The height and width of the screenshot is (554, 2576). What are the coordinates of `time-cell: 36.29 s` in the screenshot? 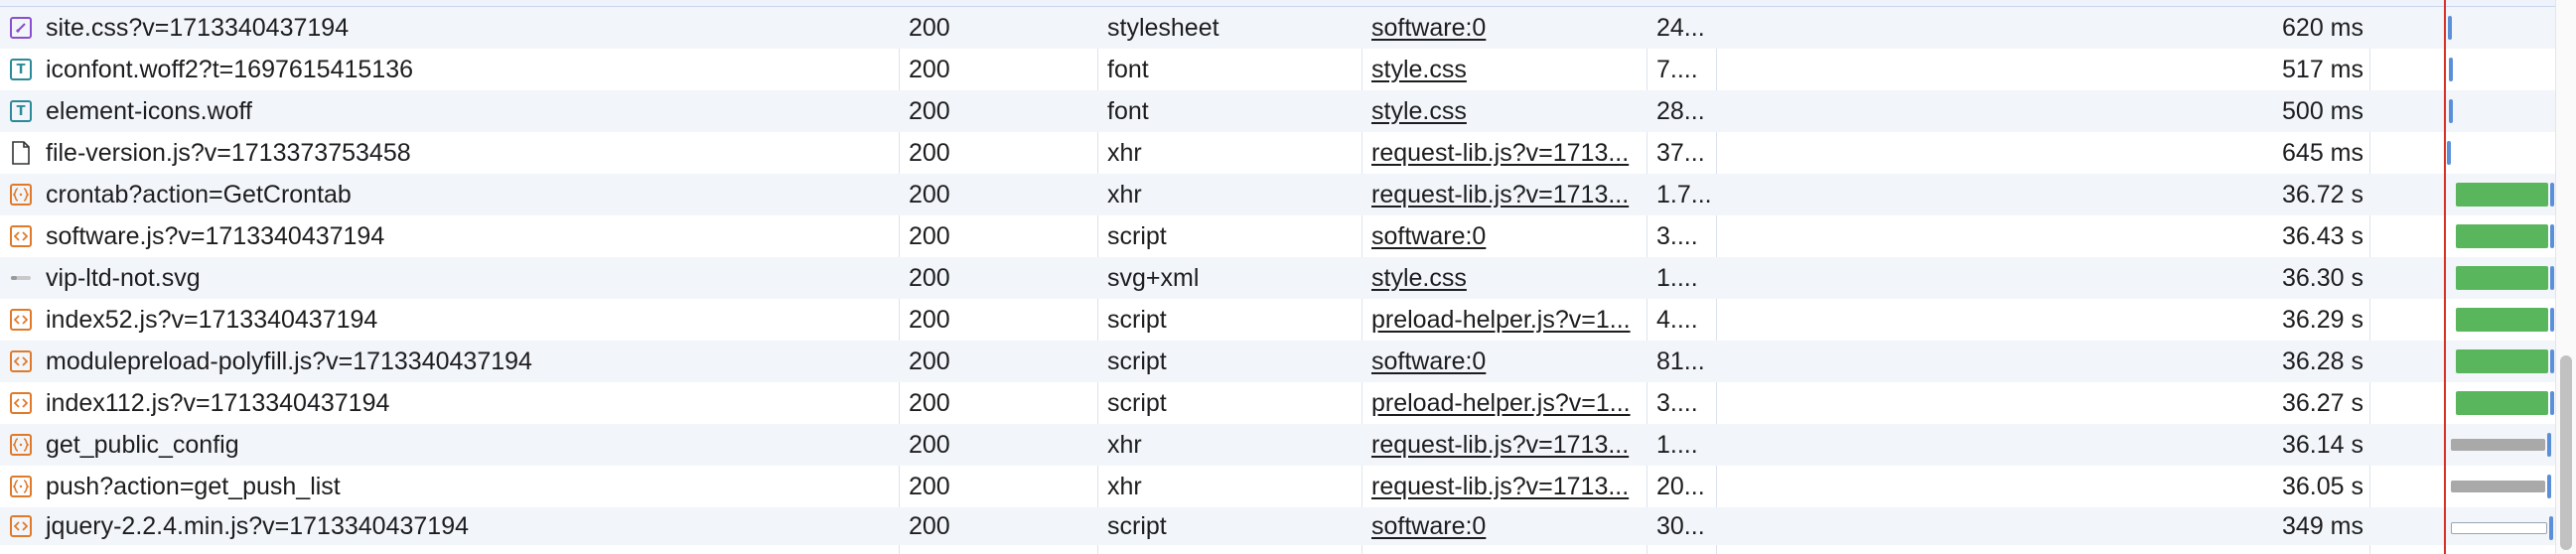 It's located at (2046, 320).